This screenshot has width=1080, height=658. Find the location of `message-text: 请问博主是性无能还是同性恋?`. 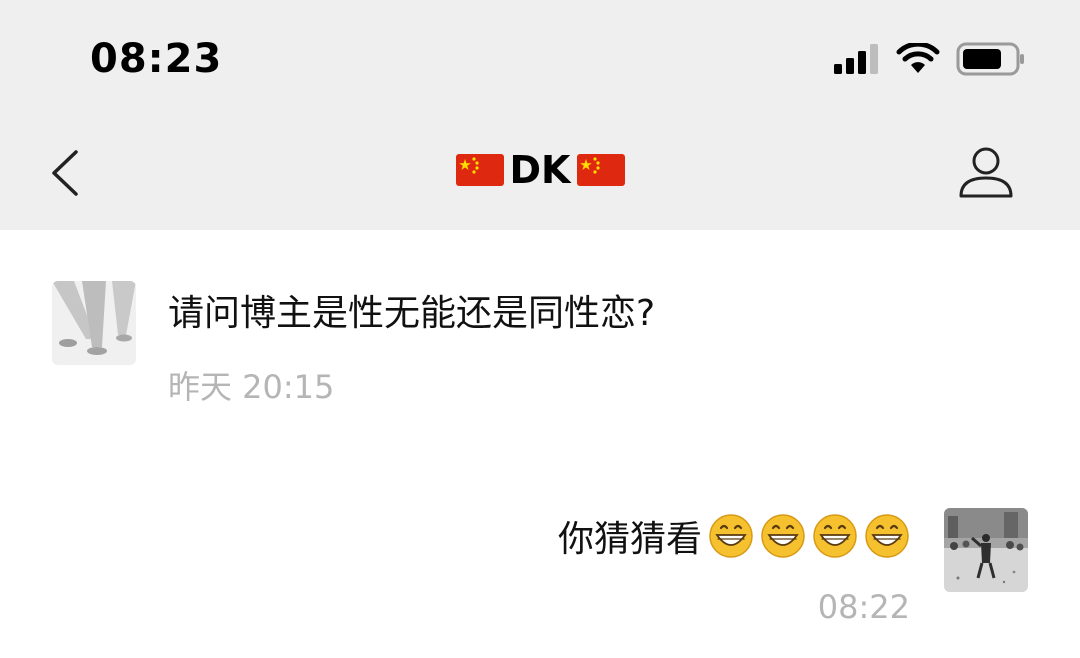

message-text: 请问博主是性无能还是同性恋? is located at coordinates (412, 313).